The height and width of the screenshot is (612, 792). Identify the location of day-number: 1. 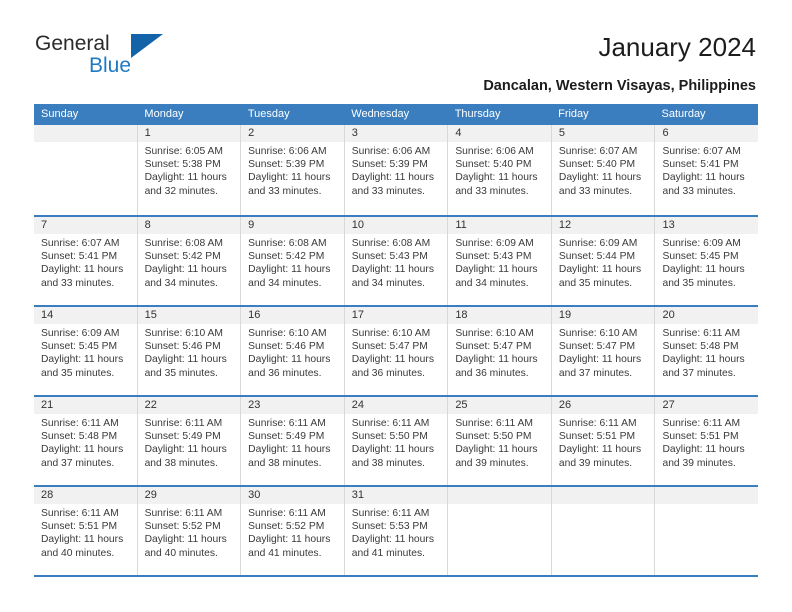
(189, 133).